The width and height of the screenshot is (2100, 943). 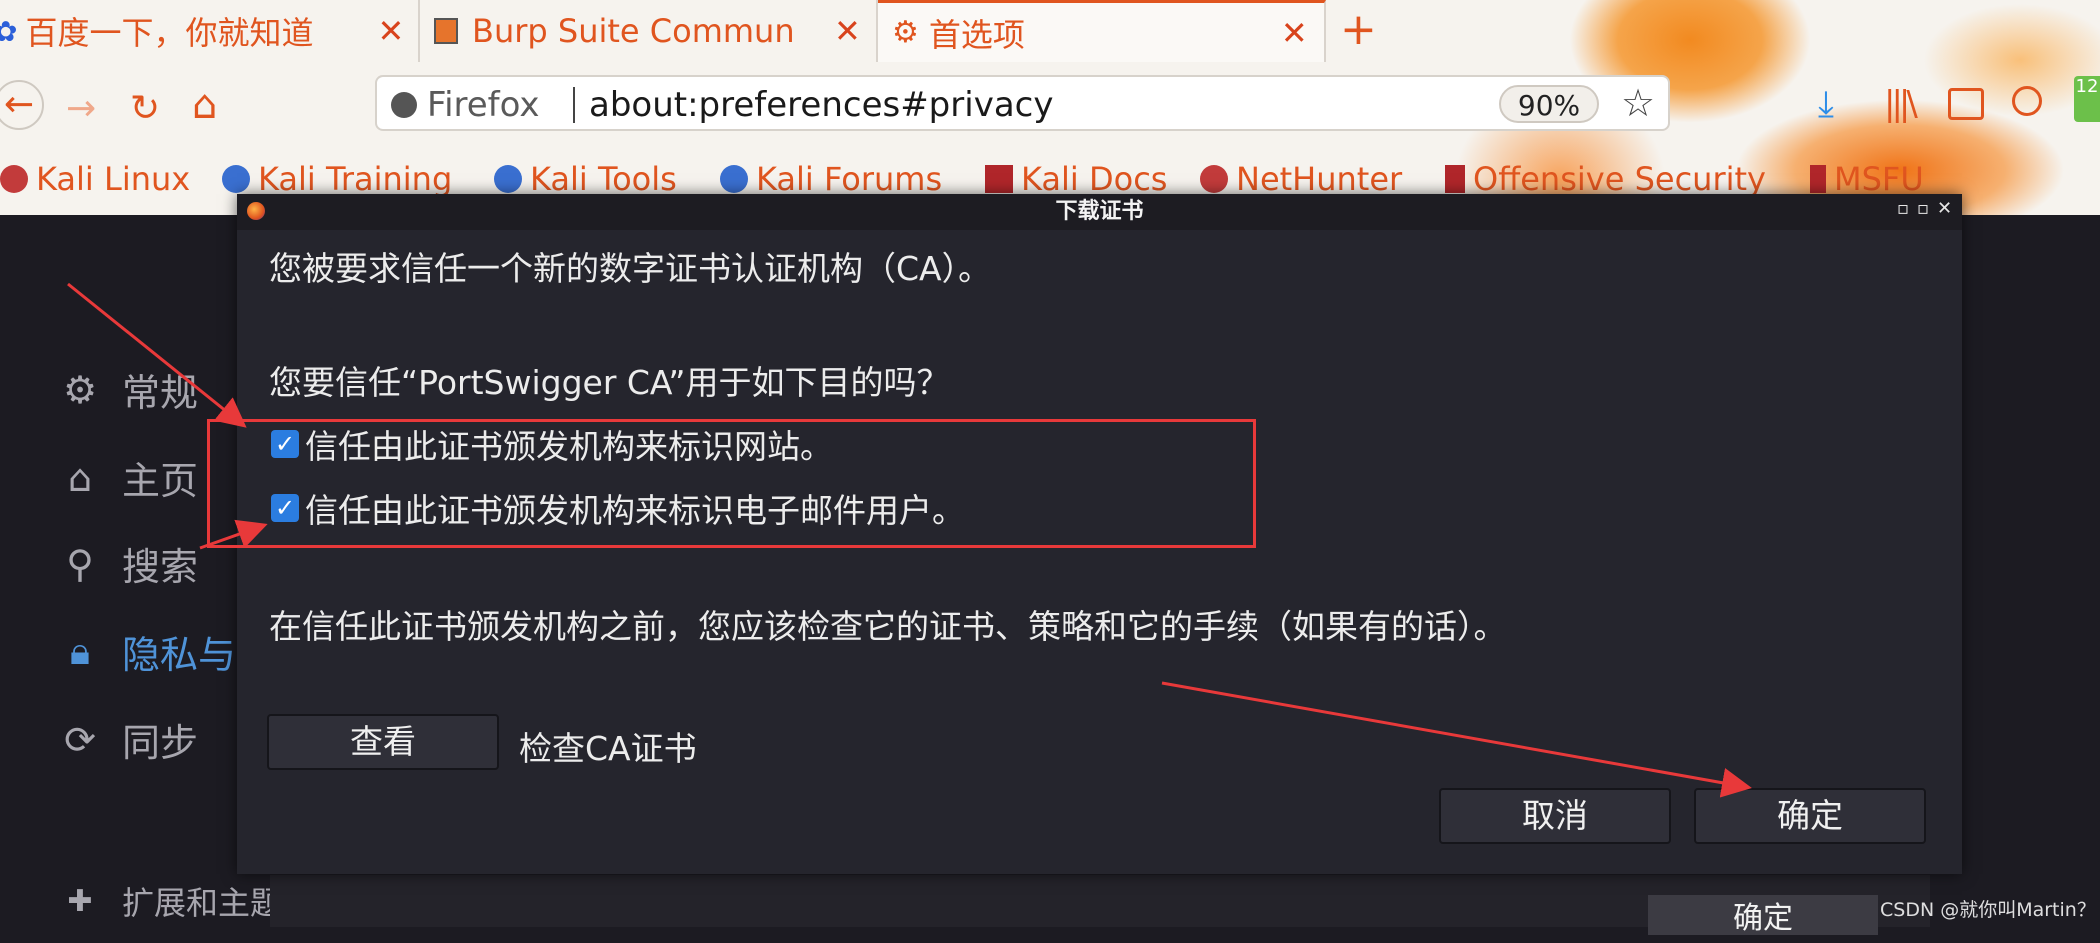 I want to click on tab-burp: Burp Suite Commun ✕, so click(x=650, y=31).